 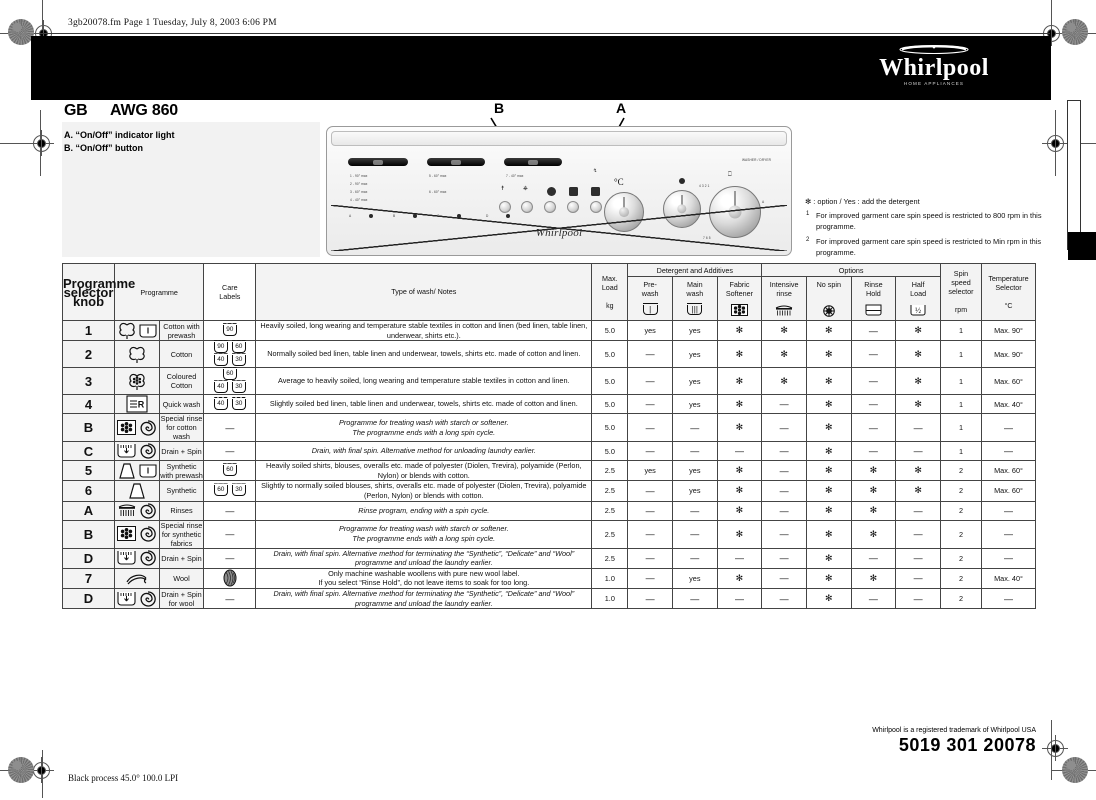 What do you see at coordinates (499, 108) in the screenshot?
I see `pointer-label-b: B` at bounding box center [499, 108].